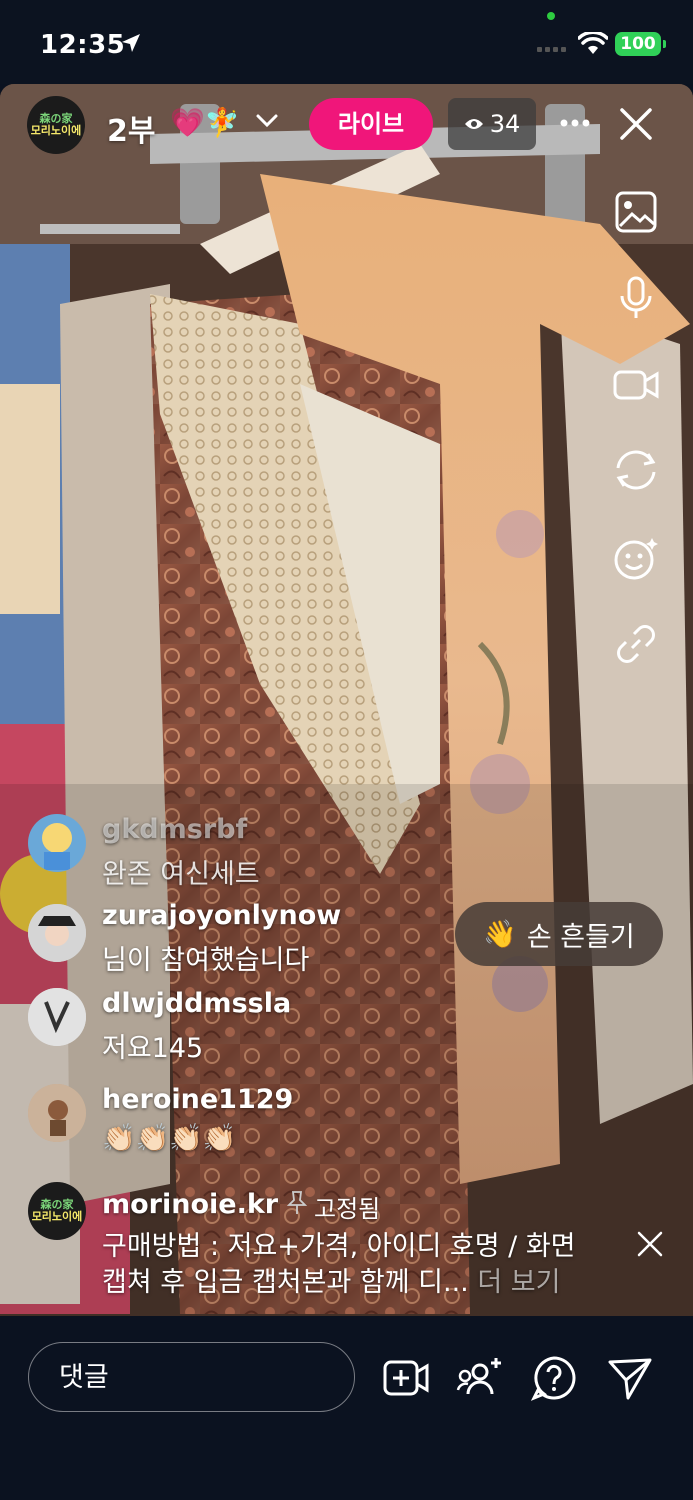 The width and height of the screenshot is (693, 1500). Describe the element at coordinates (551, 16) in the screenshot. I see `privacy-indicator-dot` at that location.